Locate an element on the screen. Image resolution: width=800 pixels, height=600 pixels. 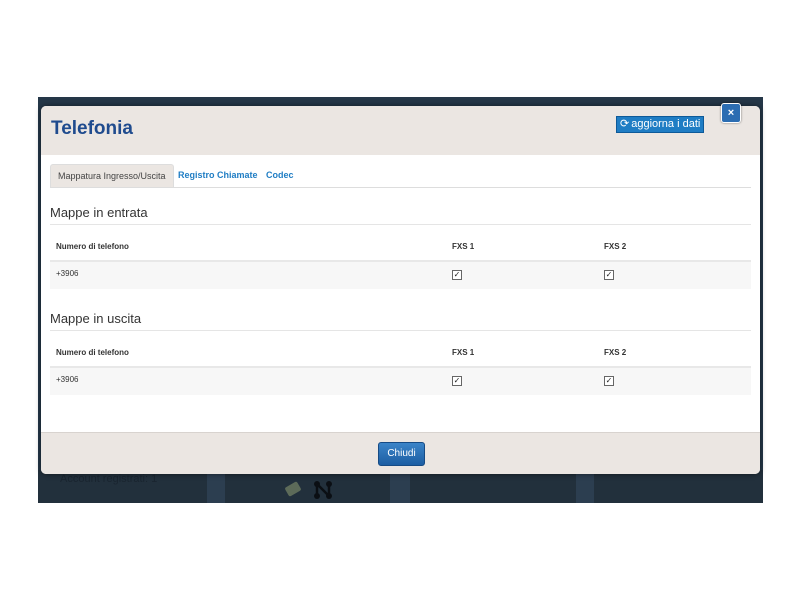
close-button: Chiudi is located at coordinates (401, 454).